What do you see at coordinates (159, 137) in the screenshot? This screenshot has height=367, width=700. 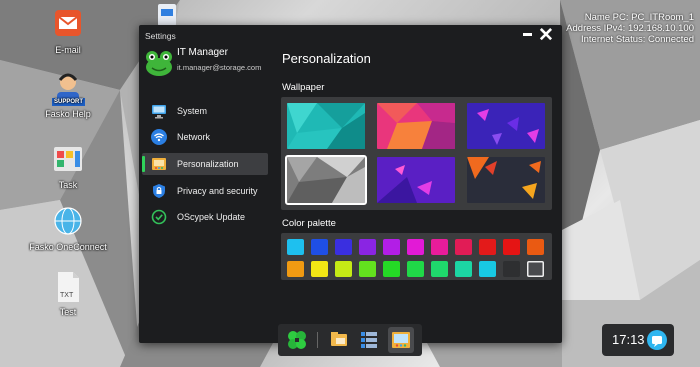 I see `wifi-icon` at bounding box center [159, 137].